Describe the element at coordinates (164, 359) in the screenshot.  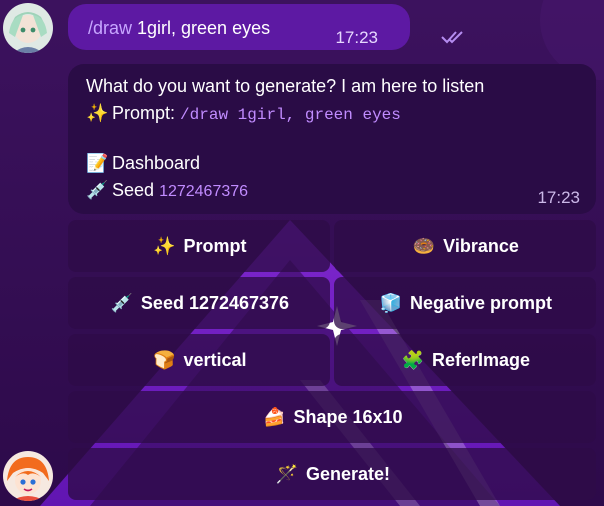
I see `bread-icon: 🍞` at that location.